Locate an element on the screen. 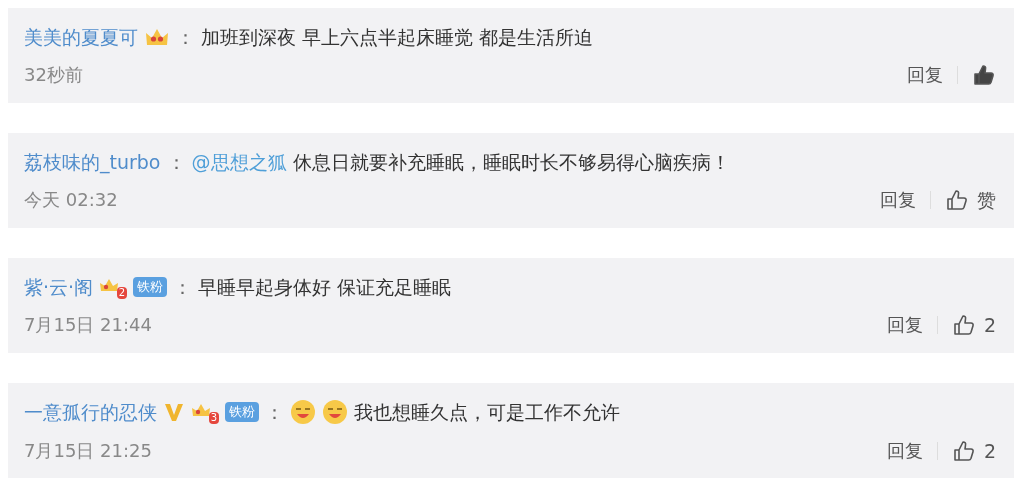 This screenshot has height=482, width=1022. level-number: 3 is located at coordinates (213, 417).